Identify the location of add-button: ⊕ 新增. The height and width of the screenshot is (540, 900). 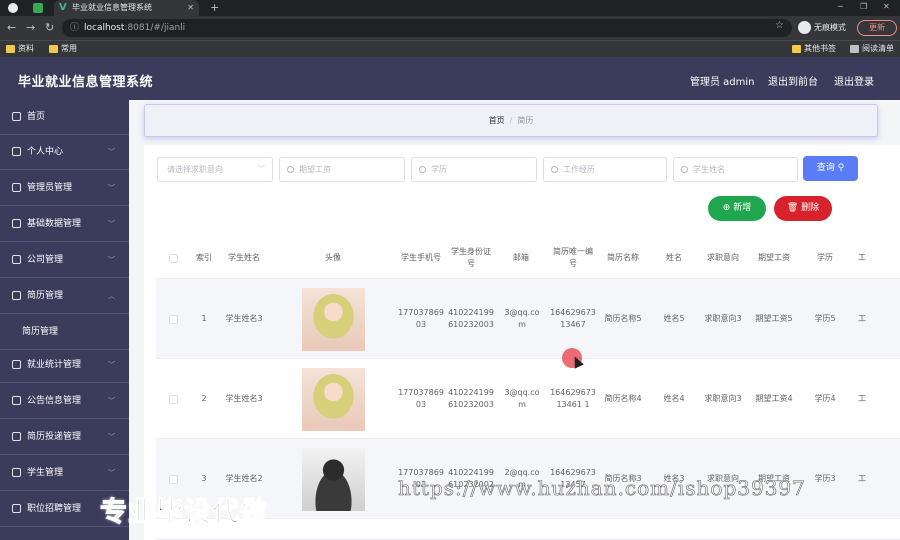
(737, 208).